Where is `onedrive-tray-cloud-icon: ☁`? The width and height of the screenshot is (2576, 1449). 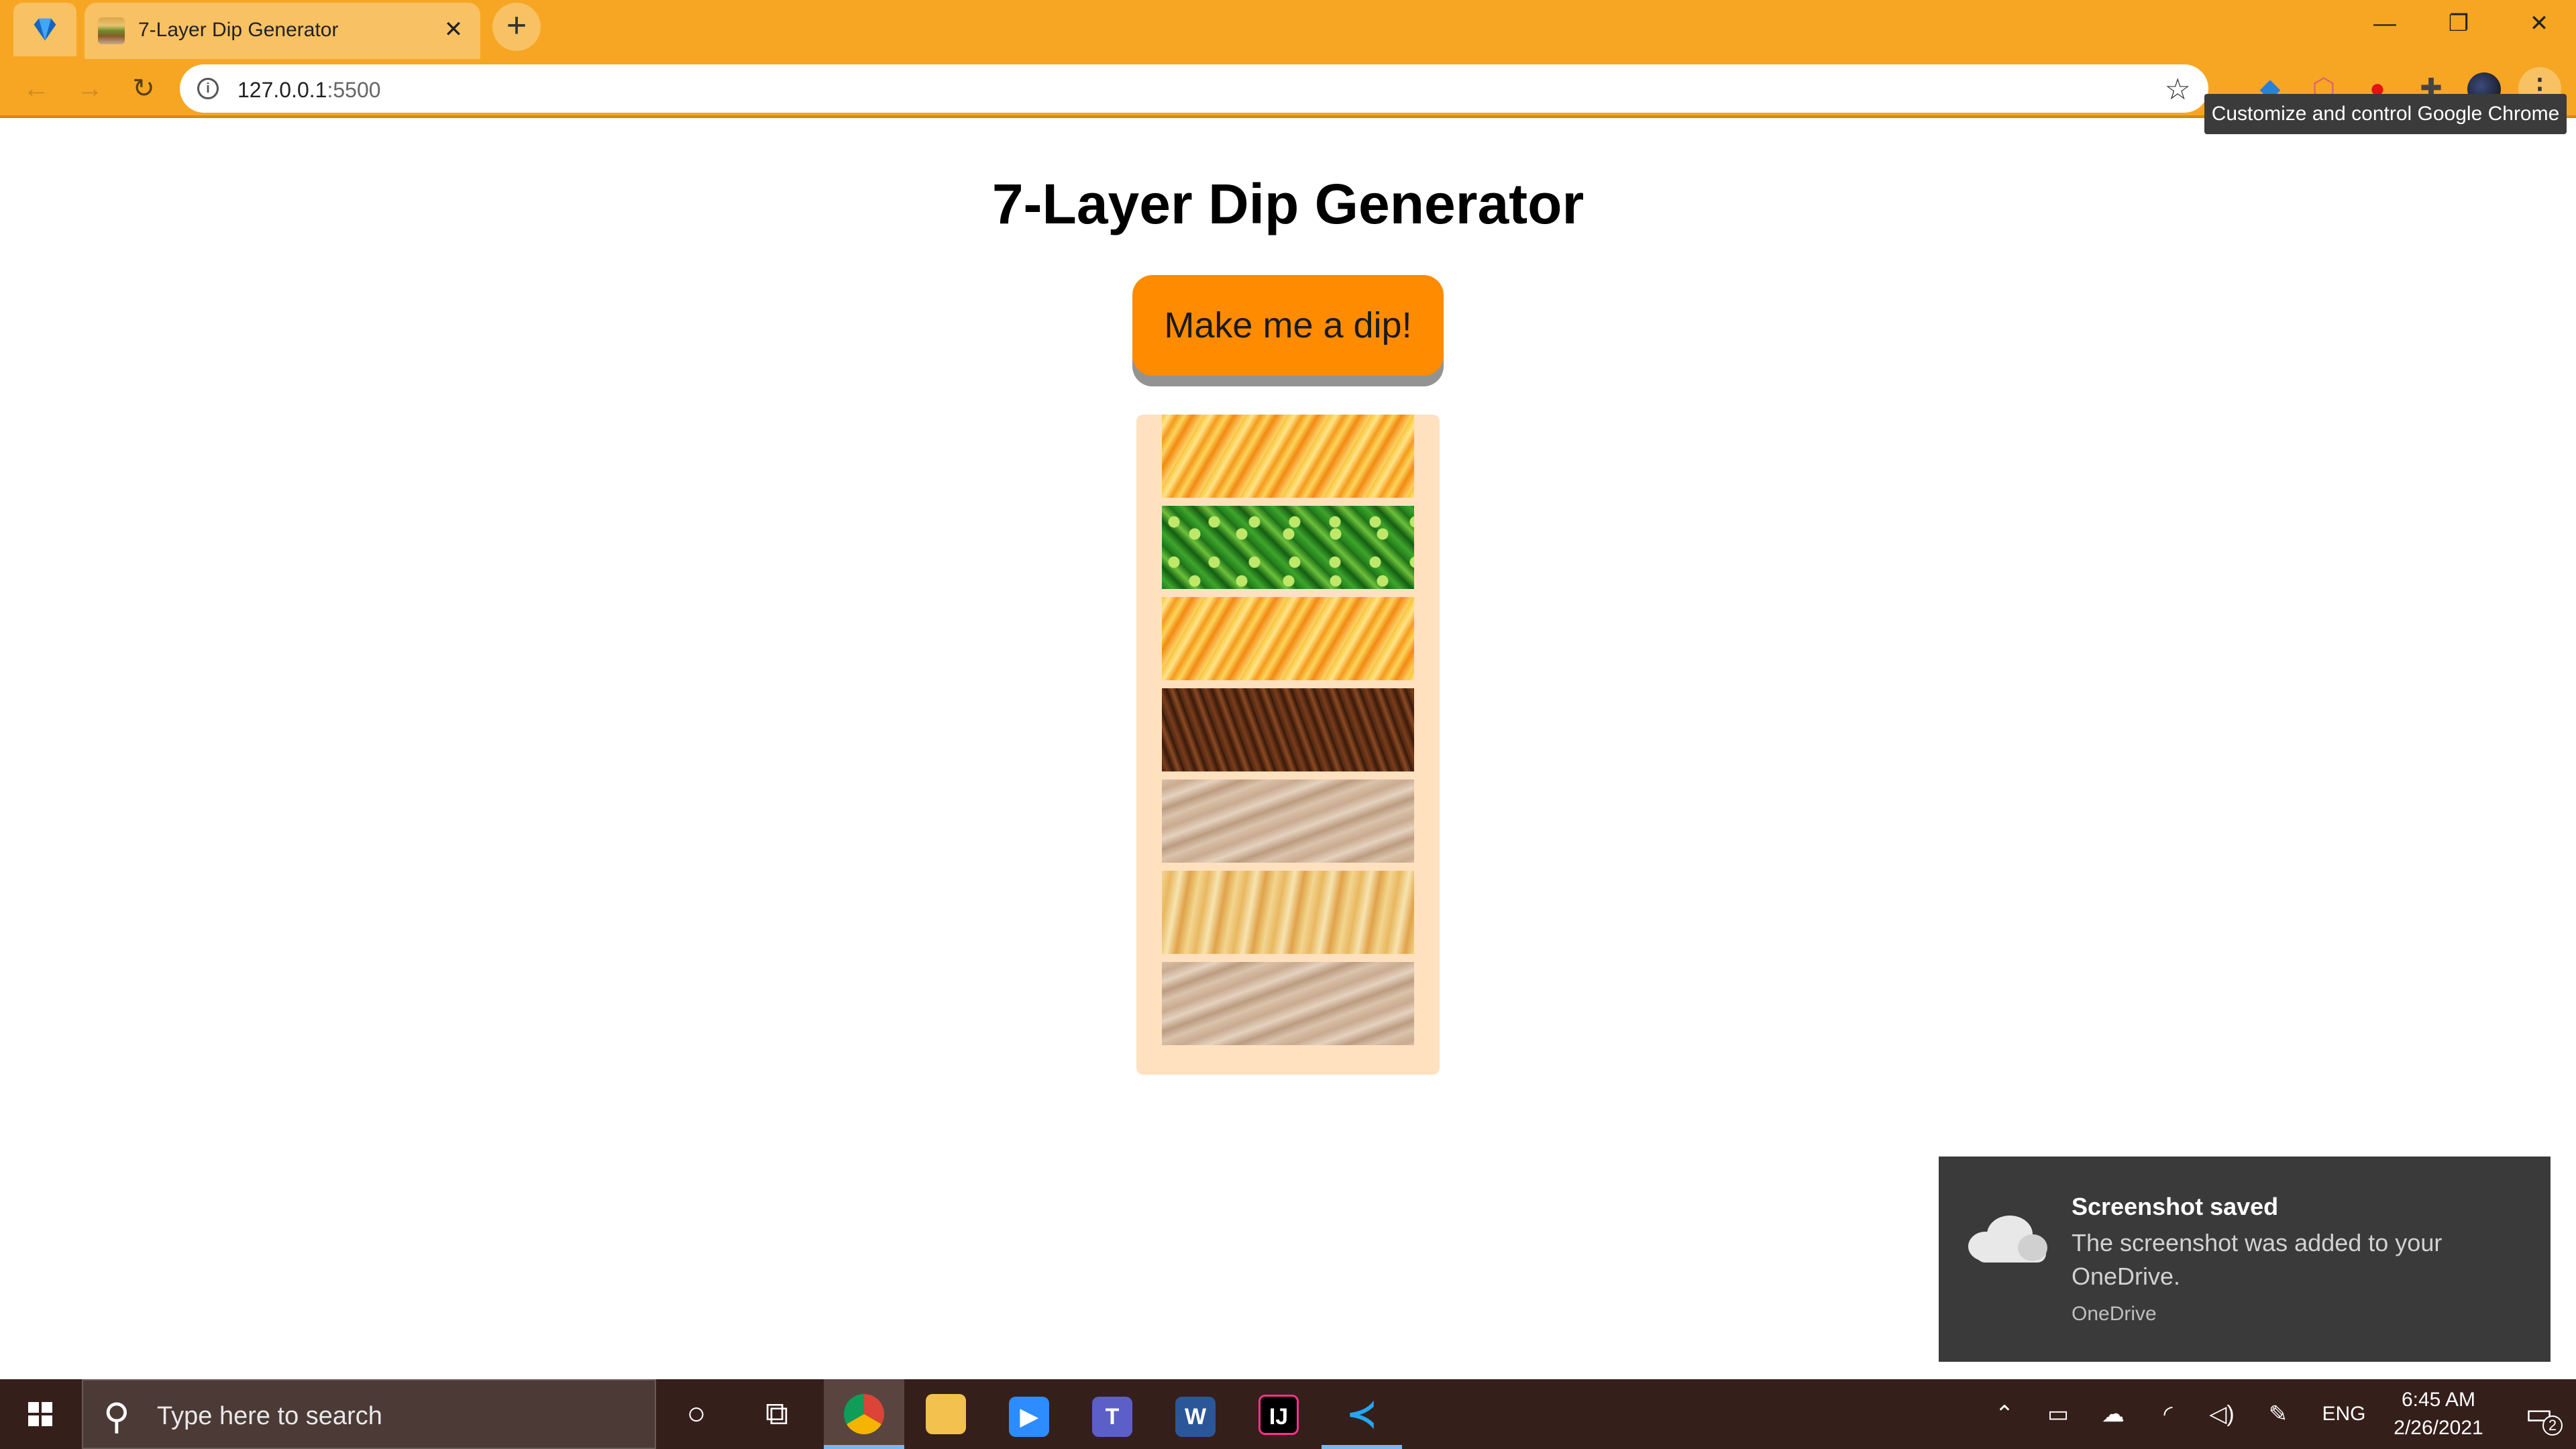 onedrive-tray-cloud-icon: ☁ is located at coordinates (2113, 1414).